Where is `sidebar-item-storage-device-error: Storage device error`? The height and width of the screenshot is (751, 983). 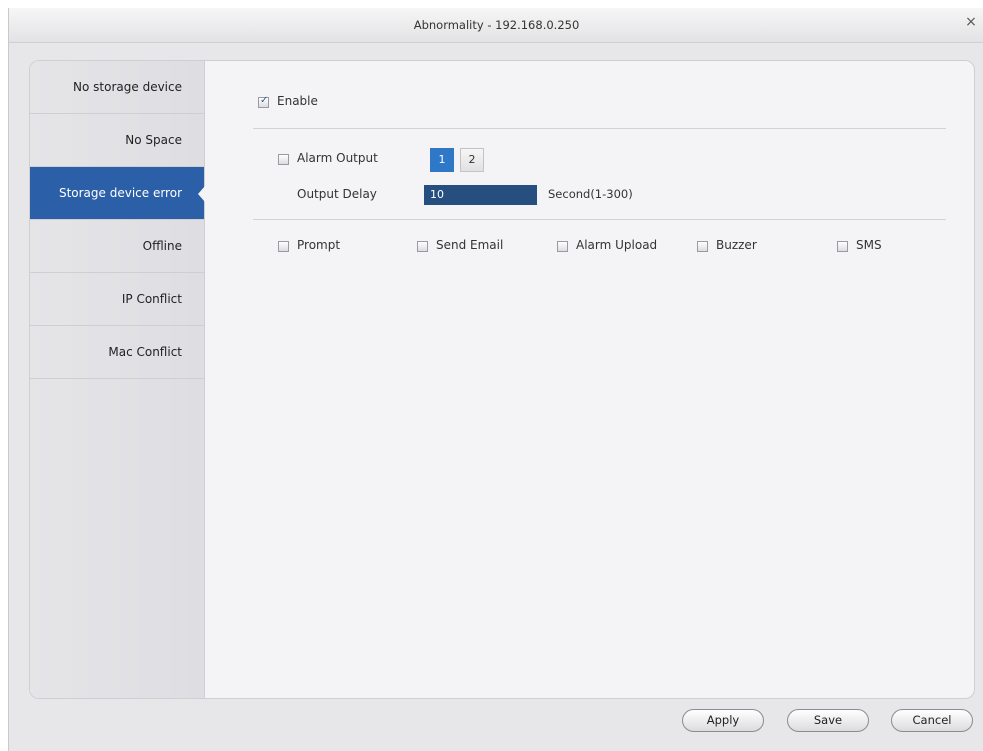 sidebar-item-storage-device-error: Storage device error is located at coordinates (117, 193).